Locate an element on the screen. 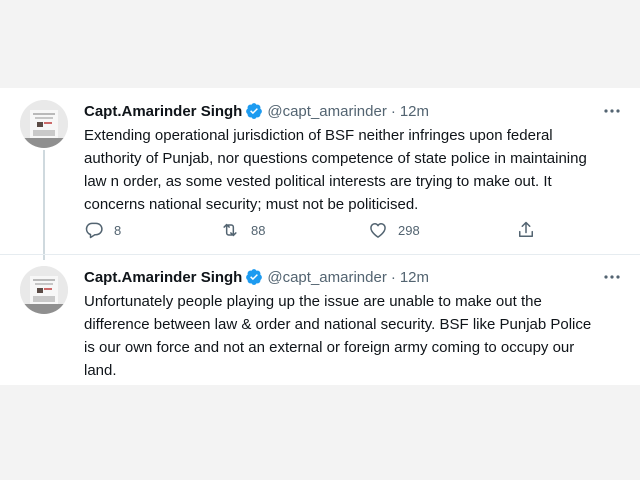 This screenshot has width=640, height=480. reply-count: 8 is located at coordinates (118, 230).